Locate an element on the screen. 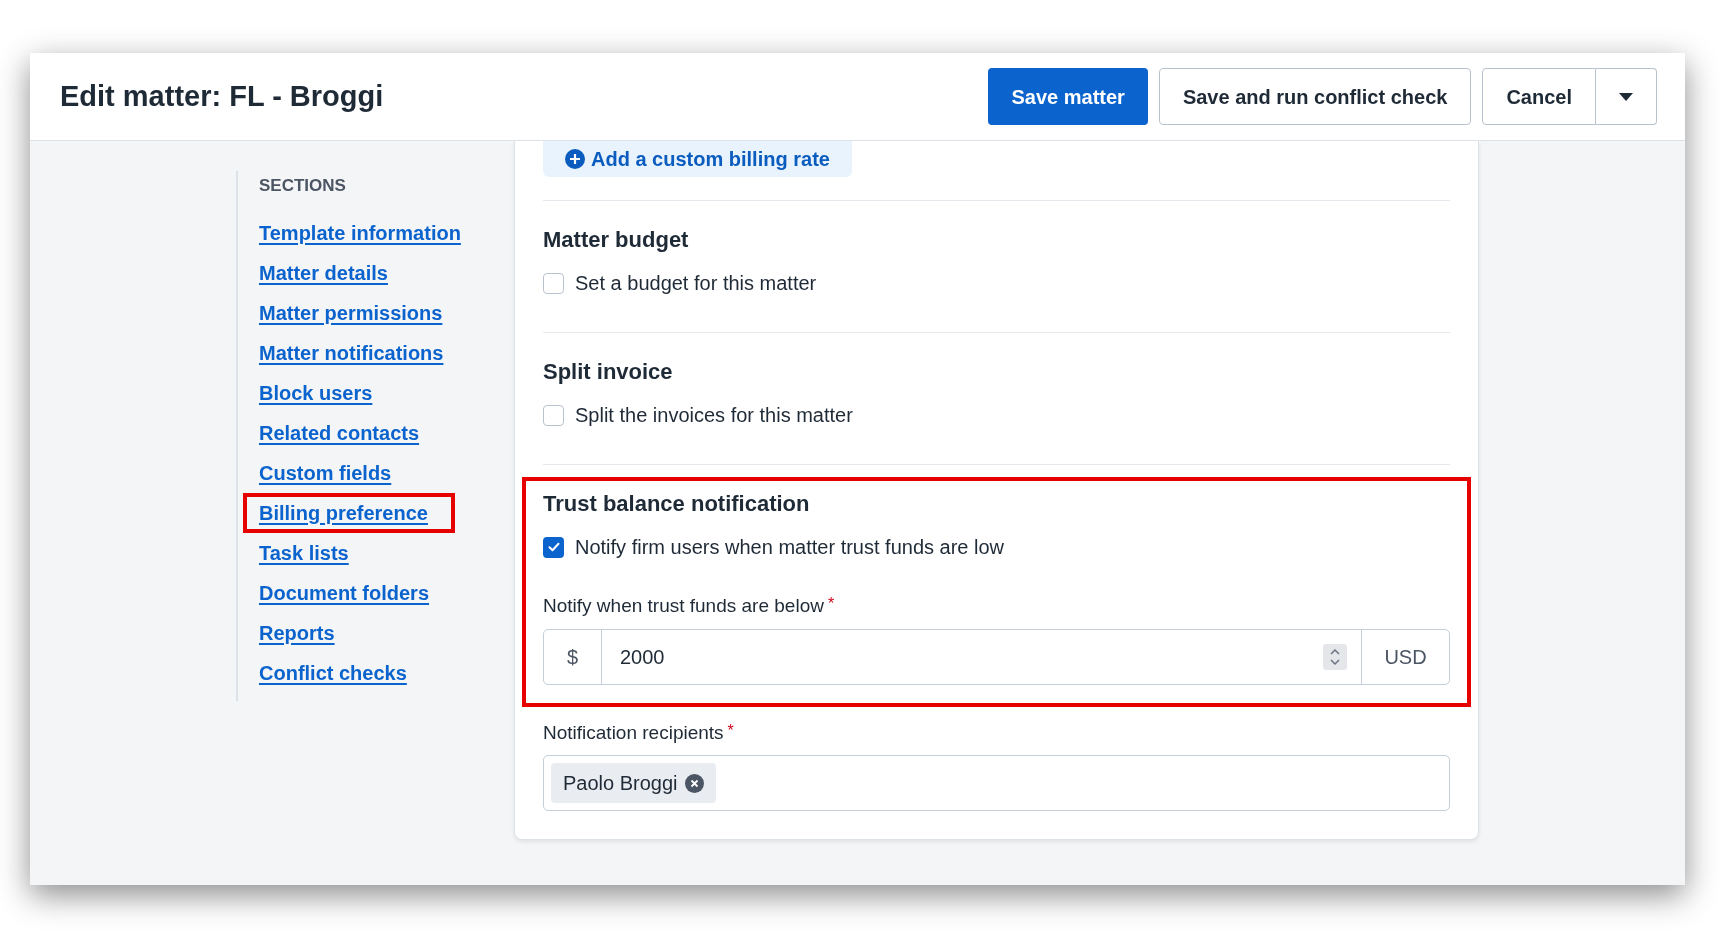 The height and width of the screenshot is (946, 1735). checkbox-label: Split the invoices for this matter is located at coordinates (714, 415).